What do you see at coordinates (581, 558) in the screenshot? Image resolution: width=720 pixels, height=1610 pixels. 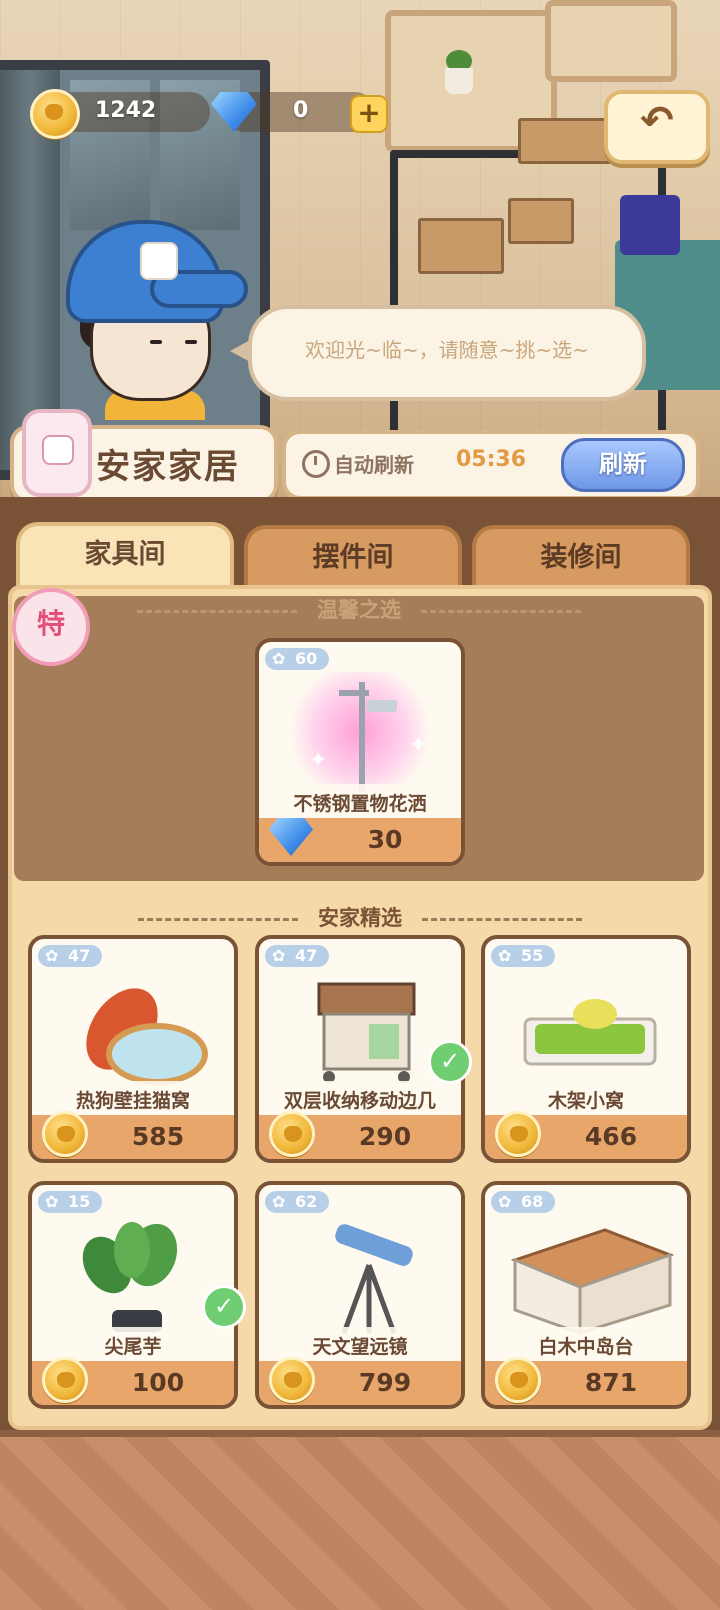 I see `tab-decoration: 装修间` at bounding box center [581, 558].